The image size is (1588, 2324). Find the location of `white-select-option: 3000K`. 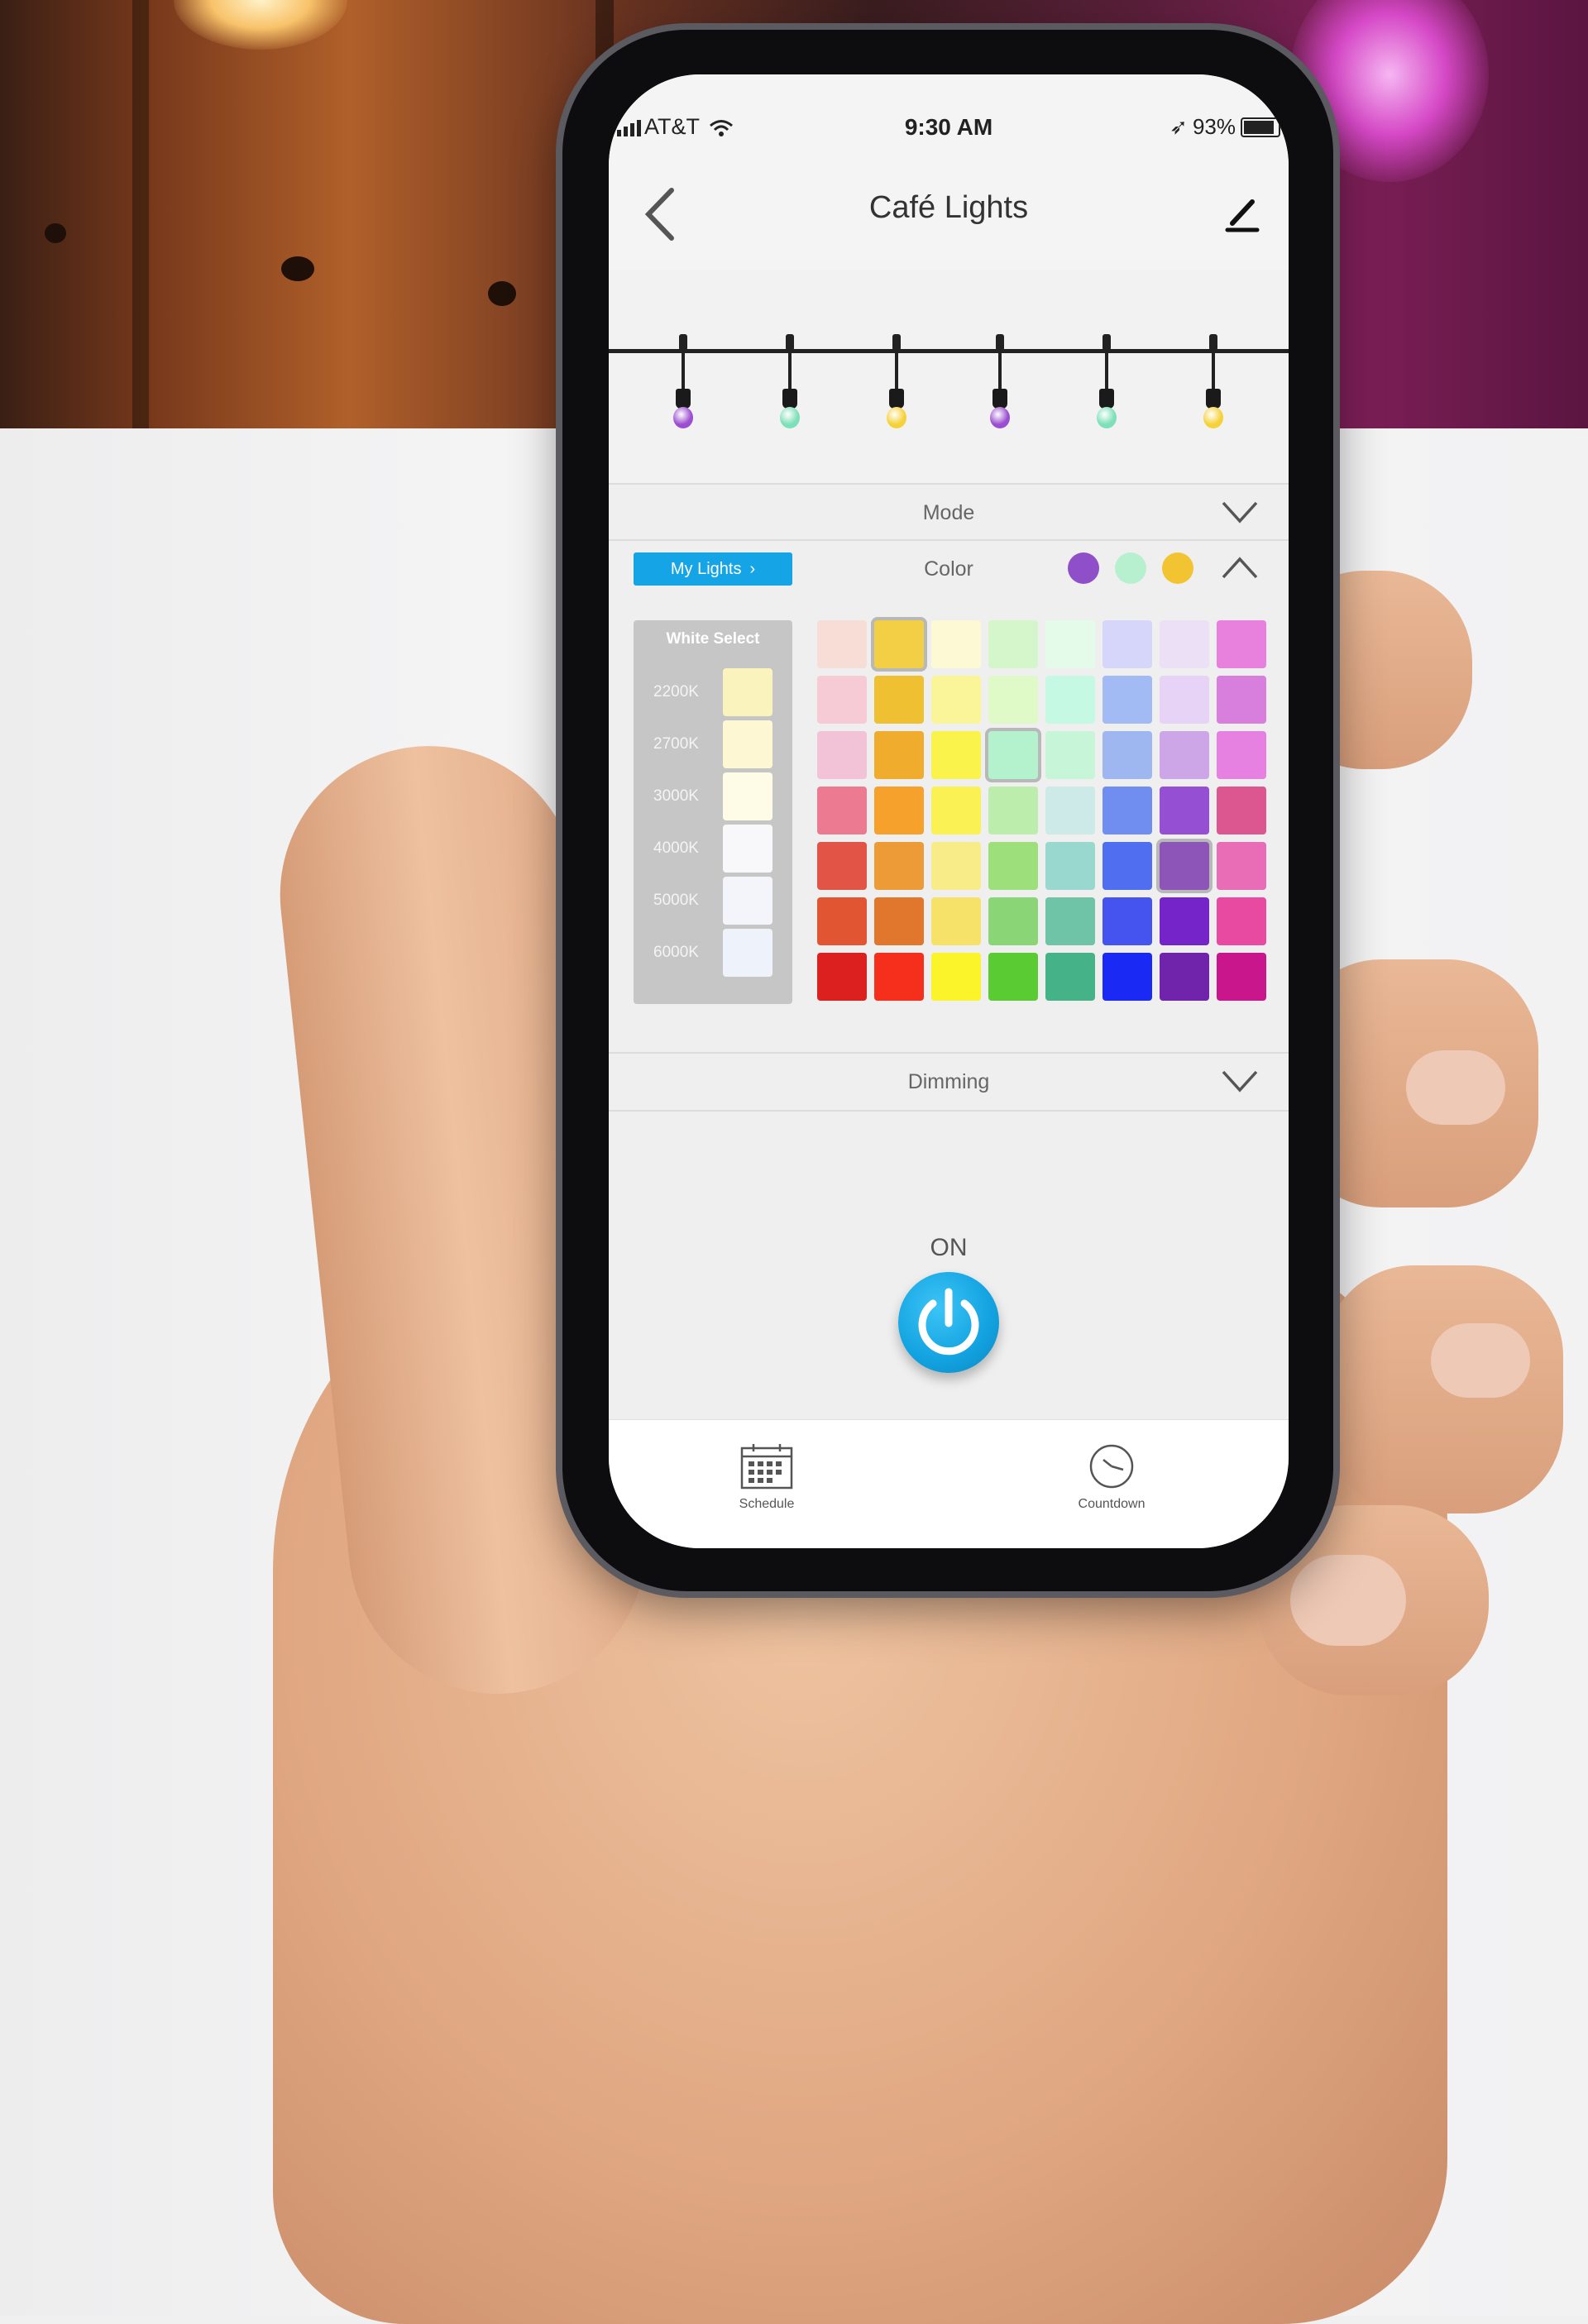

white-select-option: 3000K is located at coordinates (713, 796).